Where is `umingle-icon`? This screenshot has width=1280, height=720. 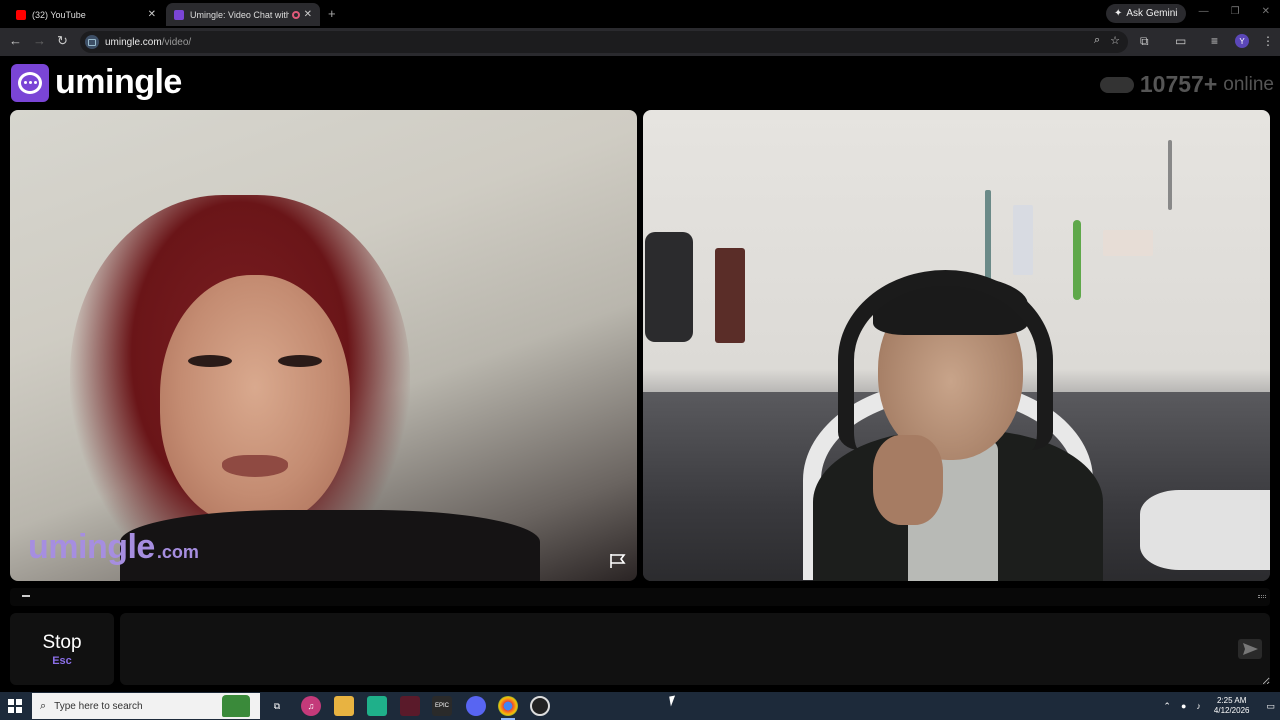
umingle-icon is located at coordinates (179, 14).